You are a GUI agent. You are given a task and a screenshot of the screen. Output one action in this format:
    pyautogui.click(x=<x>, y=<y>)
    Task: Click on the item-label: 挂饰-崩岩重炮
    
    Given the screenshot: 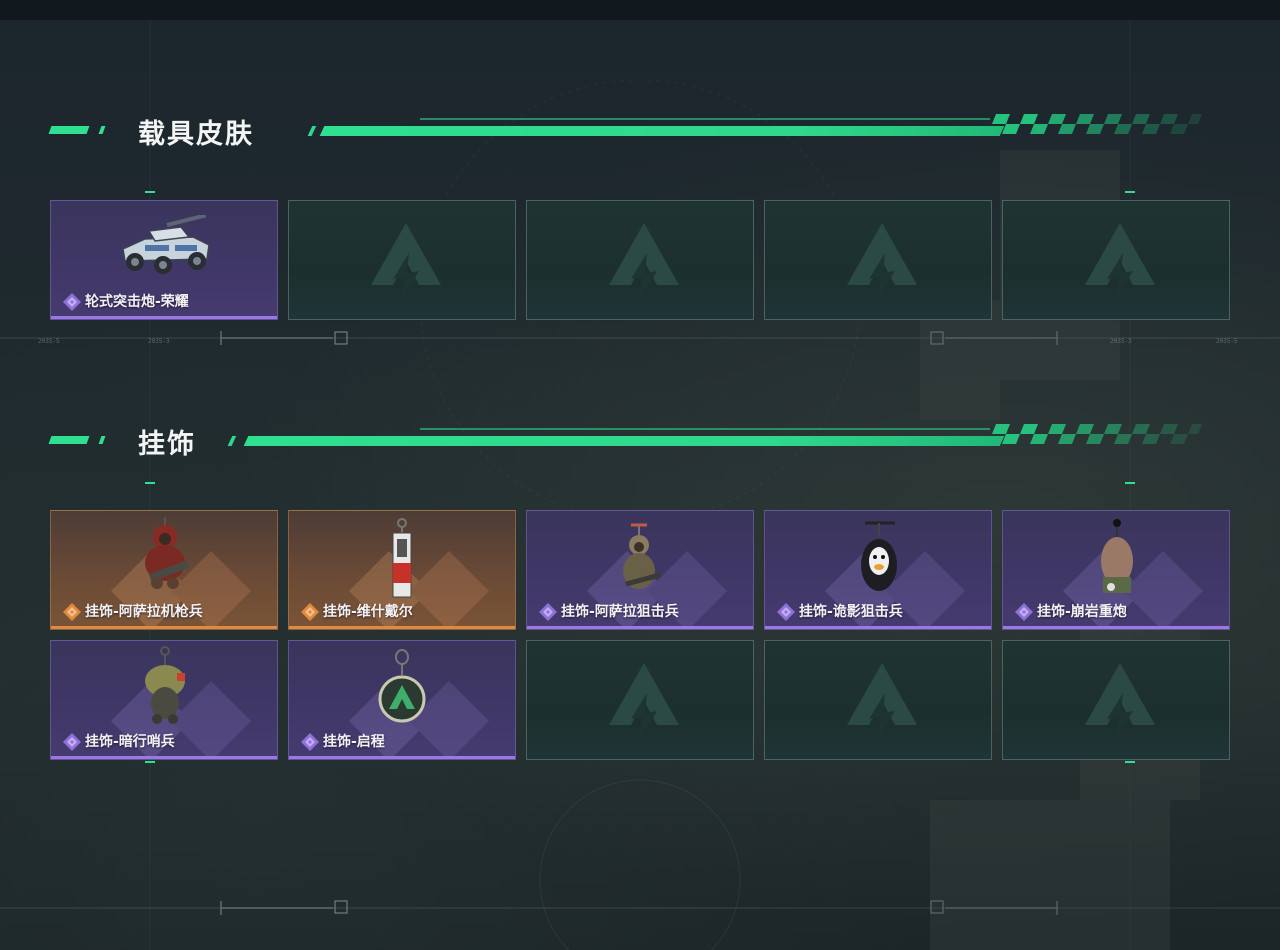 What is the action you would take?
    pyautogui.click(x=1082, y=612)
    